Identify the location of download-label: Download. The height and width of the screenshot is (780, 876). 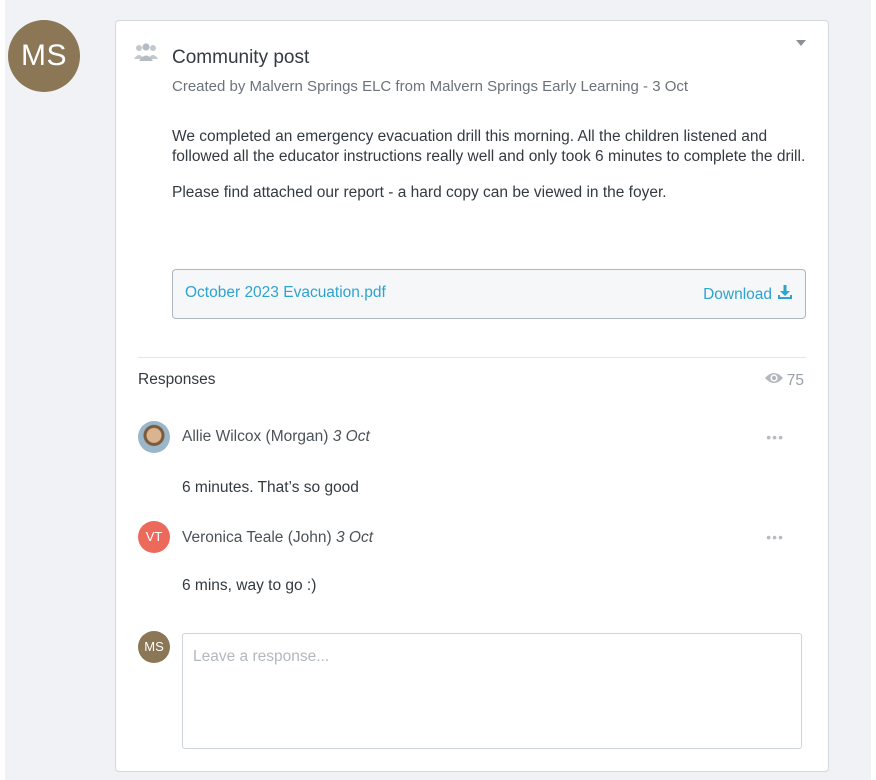
(737, 294).